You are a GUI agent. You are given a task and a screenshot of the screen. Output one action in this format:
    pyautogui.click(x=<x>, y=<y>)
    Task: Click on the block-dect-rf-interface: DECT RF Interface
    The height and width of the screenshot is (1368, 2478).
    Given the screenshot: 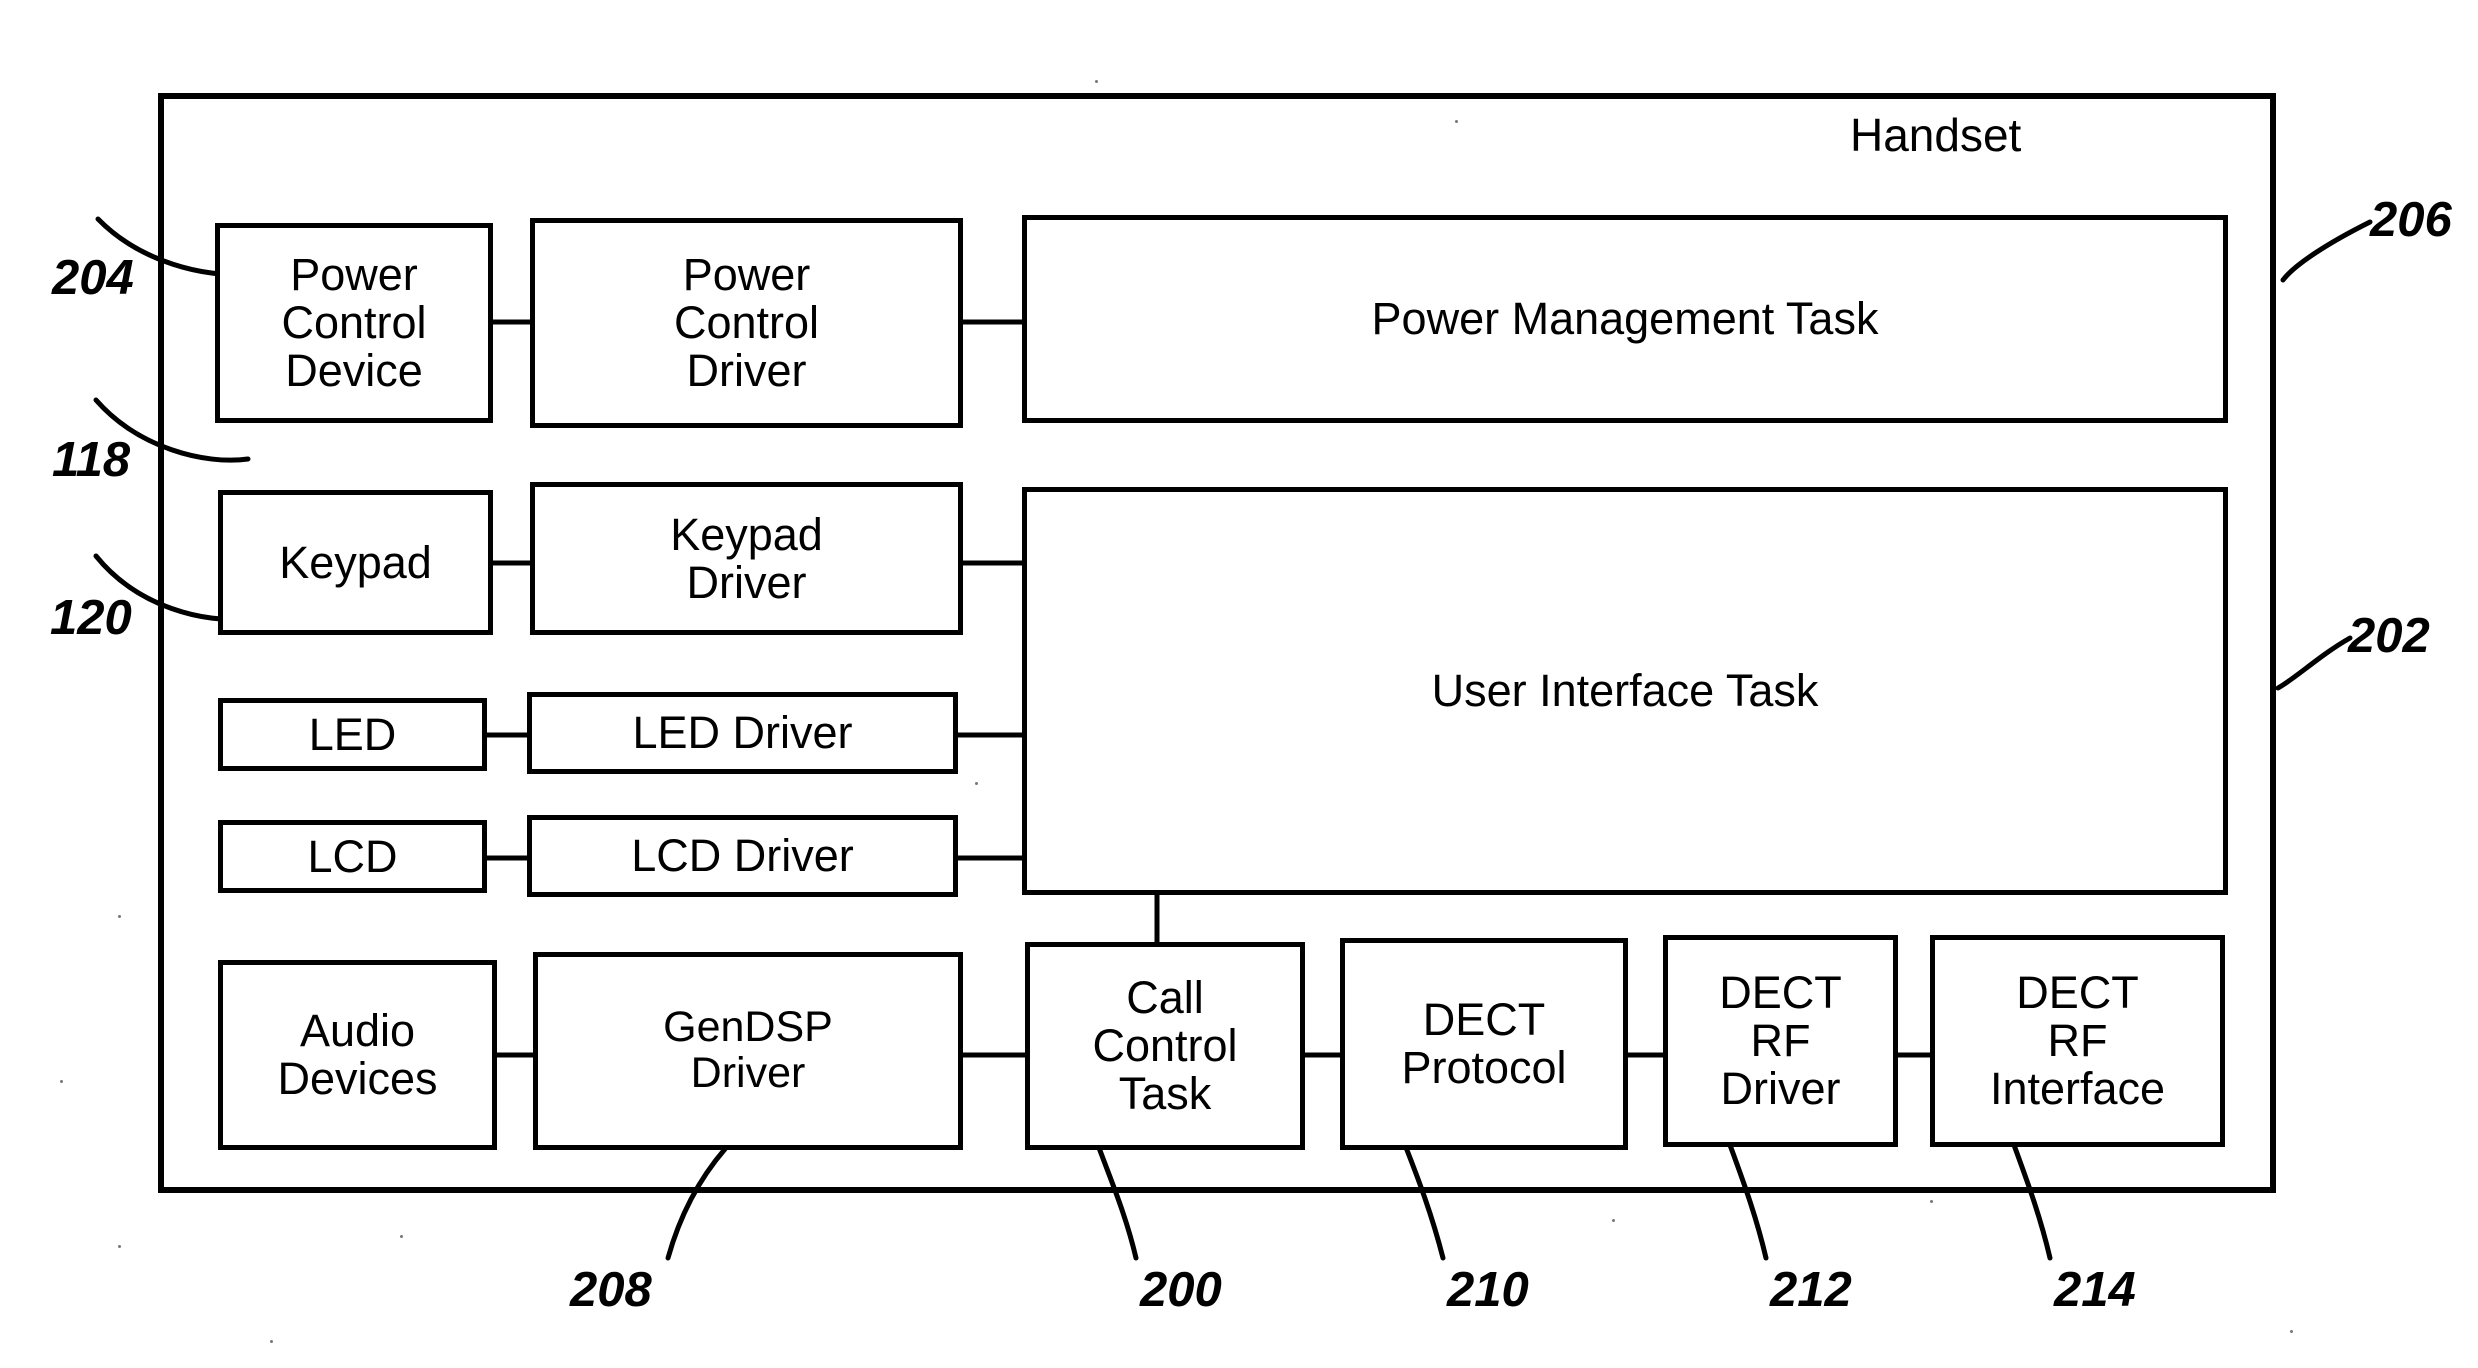 What is the action you would take?
    pyautogui.click(x=2077, y=1041)
    